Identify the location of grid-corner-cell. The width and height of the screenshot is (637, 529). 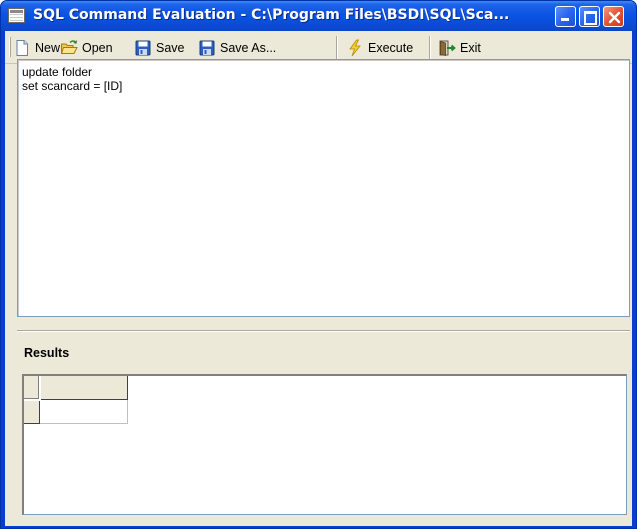
(32, 388).